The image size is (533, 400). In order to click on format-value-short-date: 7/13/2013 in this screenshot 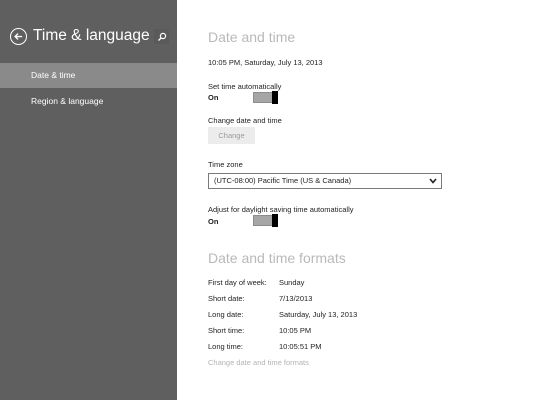, I will do `click(296, 298)`.